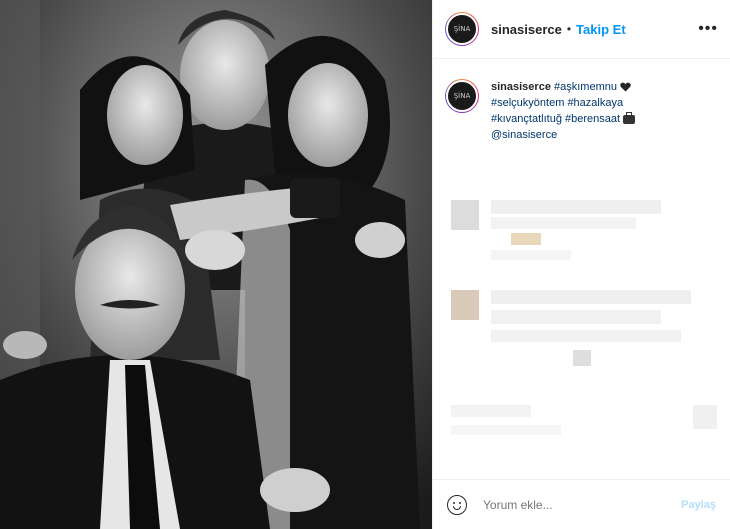 This screenshot has height=529, width=730. What do you see at coordinates (526, 29) in the screenshot?
I see `post-username: sinasiserce` at bounding box center [526, 29].